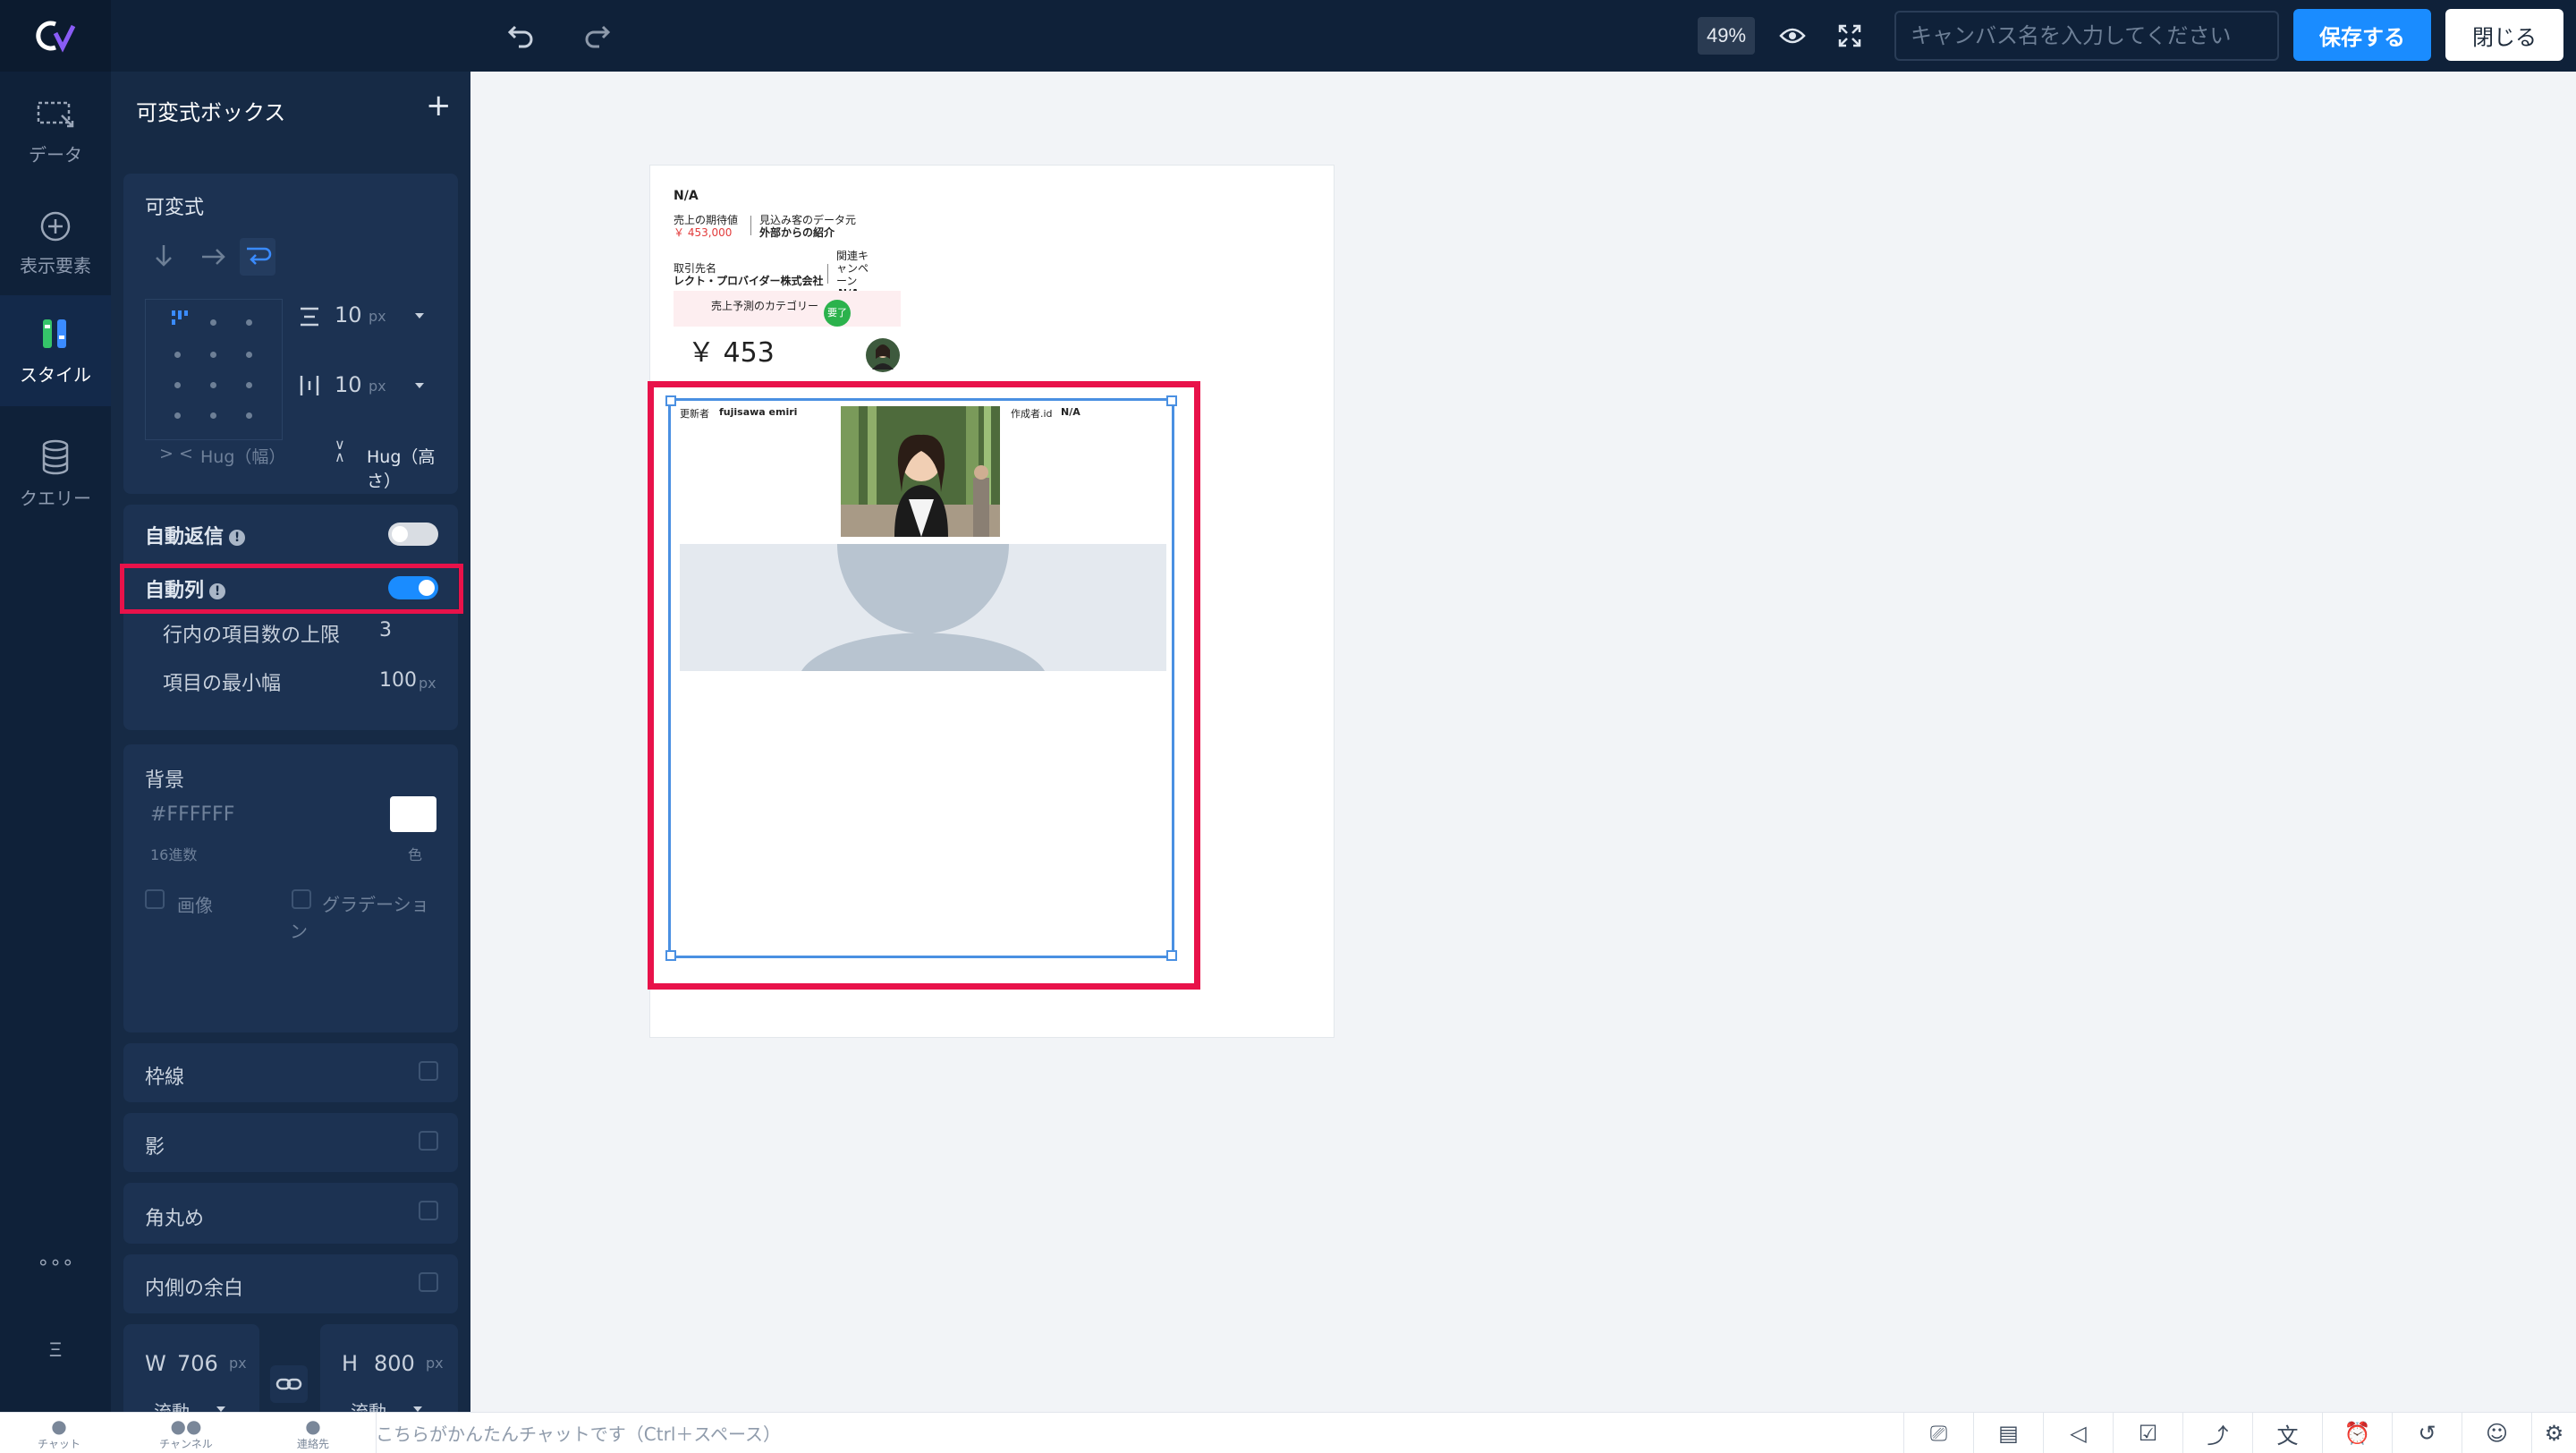  Describe the element at coordinates (2078, 1433) in the screenshot. I see `megaphone-icon: ◁` at that location.